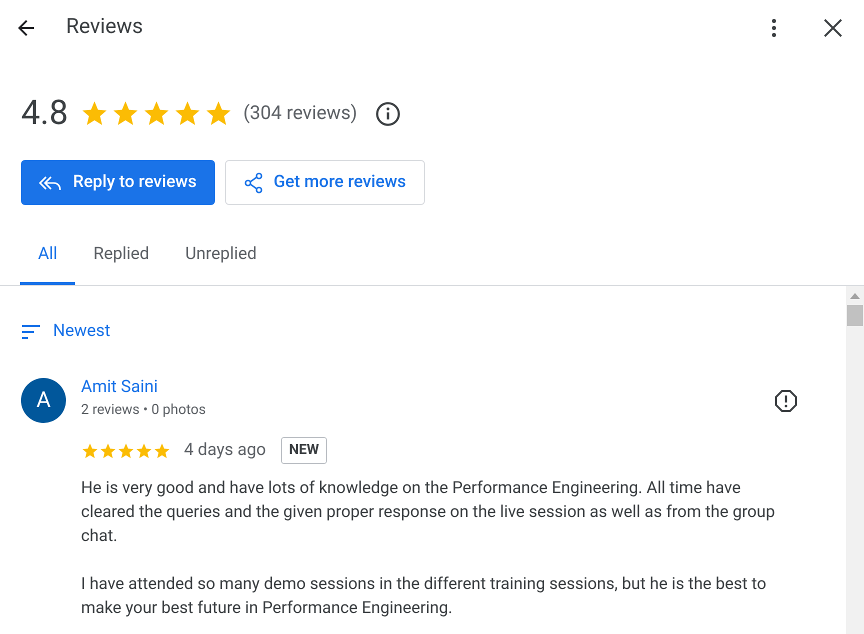 This screenshot has height=634, width=864. I want to click on rating-value: 4.8, so click(44, 113).